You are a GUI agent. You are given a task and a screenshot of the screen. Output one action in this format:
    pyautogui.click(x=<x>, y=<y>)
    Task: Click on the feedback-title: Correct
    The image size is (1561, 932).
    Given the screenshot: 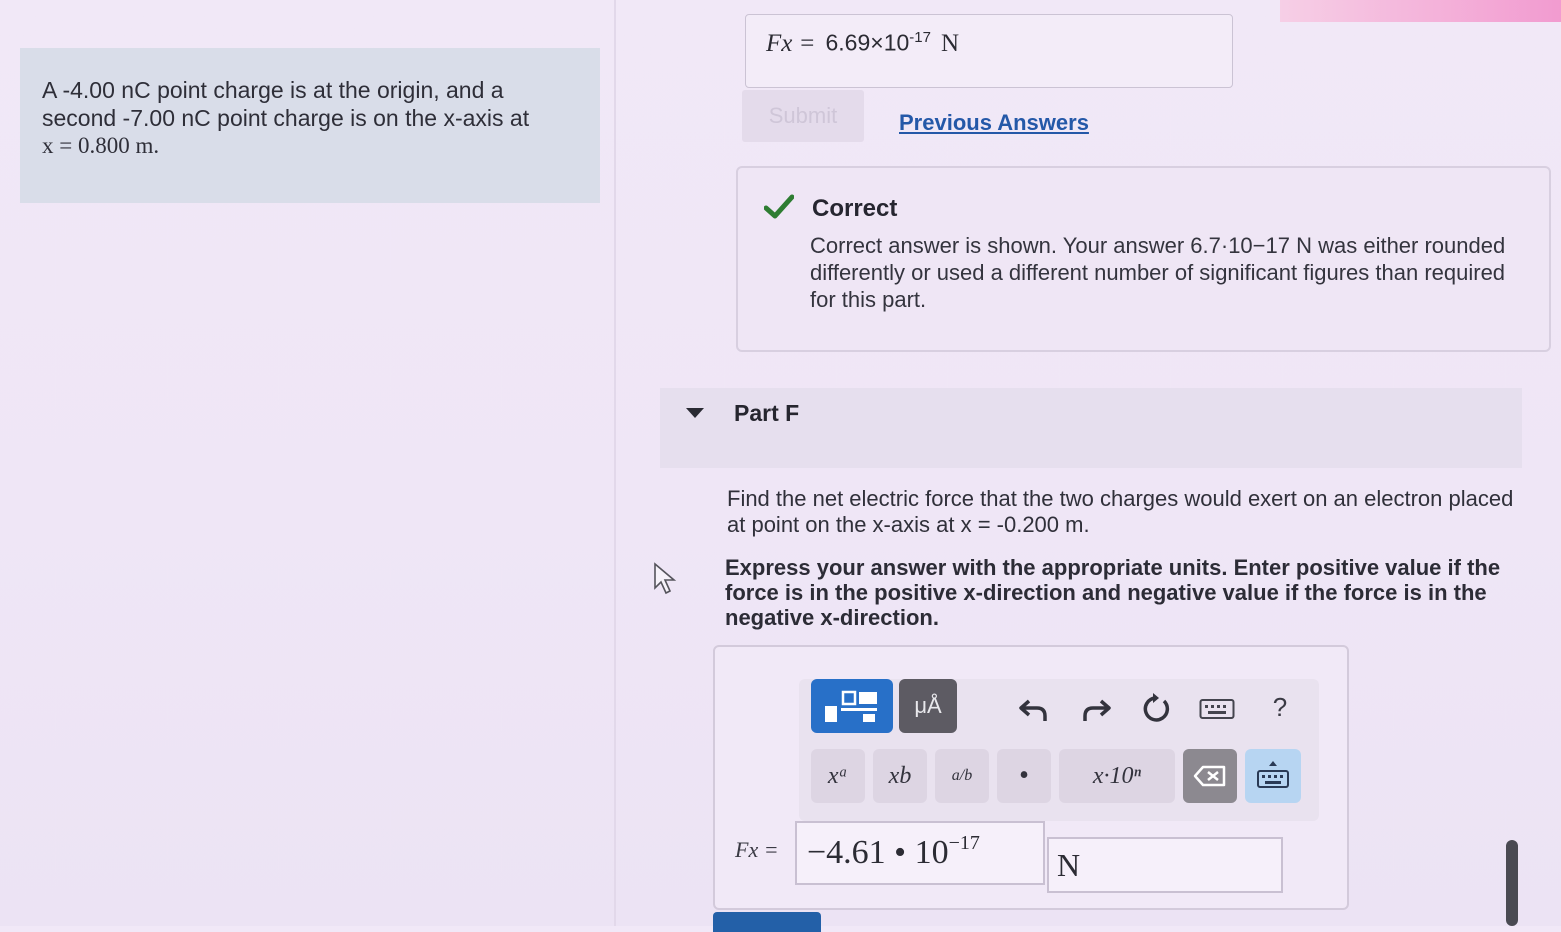 What is the action you would take?
    pyautogui.click(x=855, y=208)
    